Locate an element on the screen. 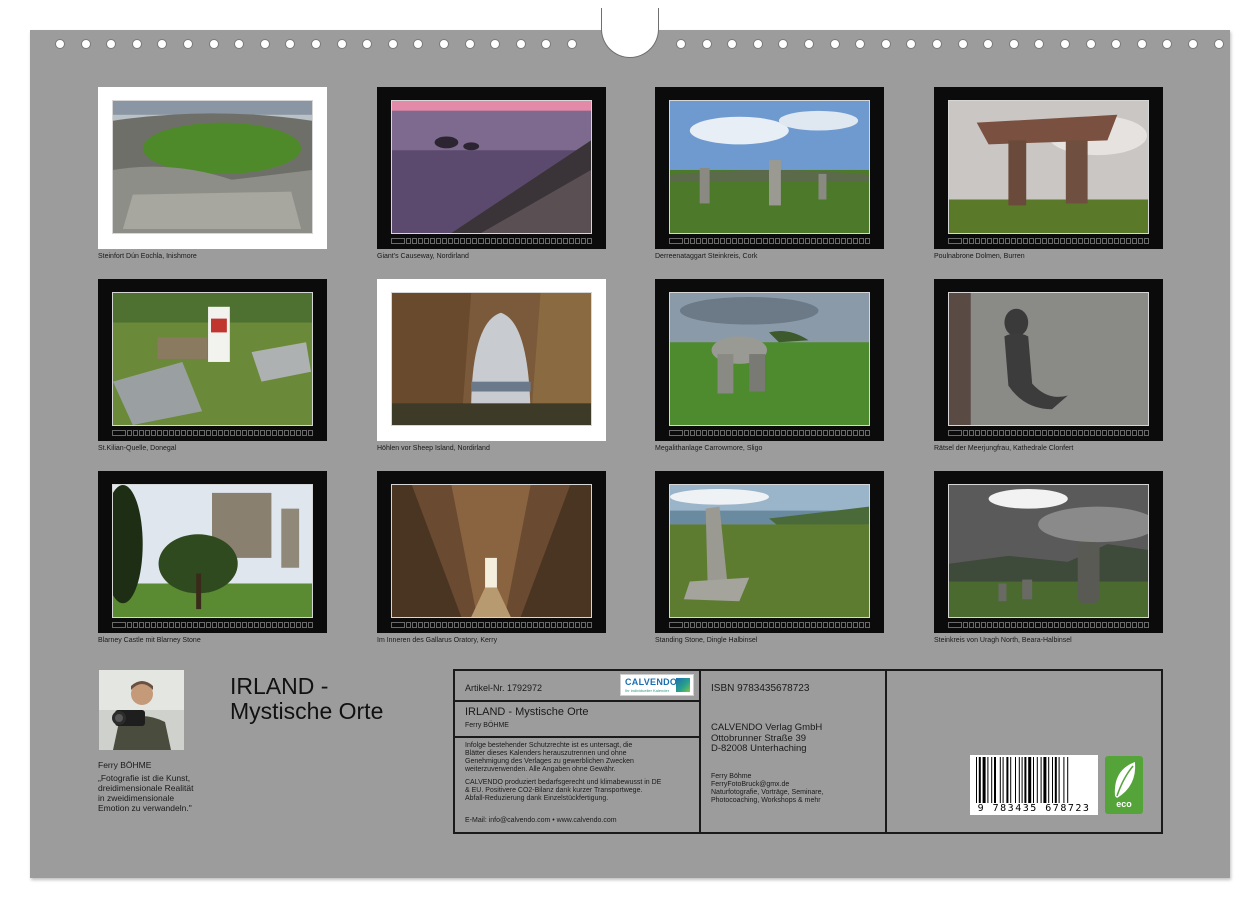  isbn: ISBN 9783435678723 is located at coordinates (760, 688).